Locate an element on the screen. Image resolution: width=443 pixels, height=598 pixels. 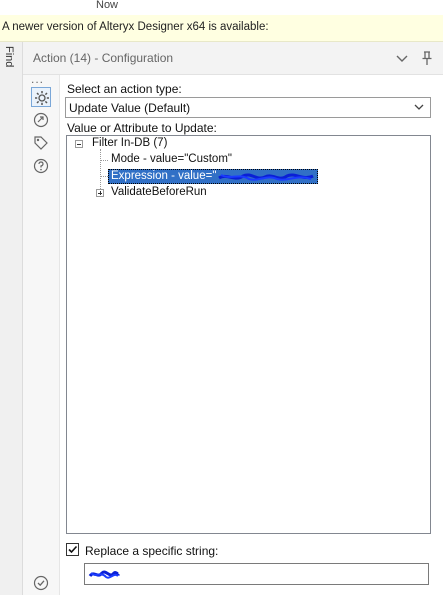
replace-string-checkbox is located at coordinates (72, 549).